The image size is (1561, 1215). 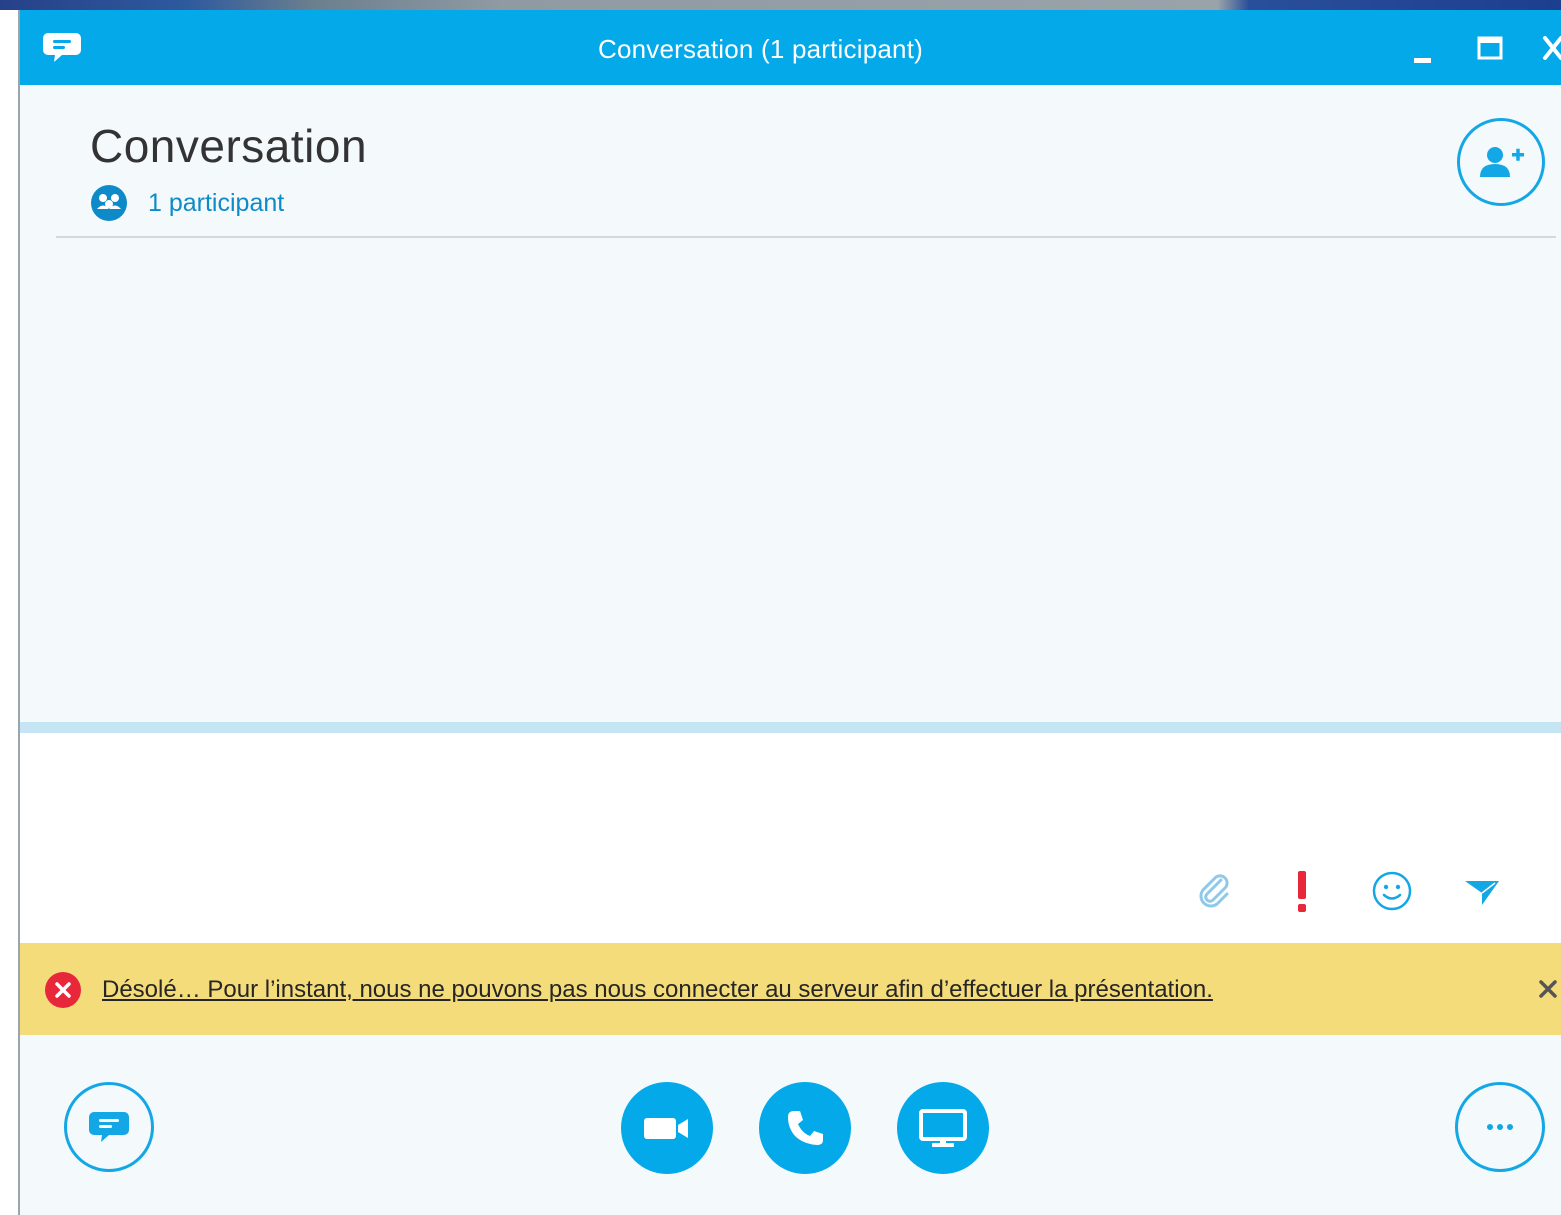 I want to click on add-person-button, so click(x=1501, y=162).